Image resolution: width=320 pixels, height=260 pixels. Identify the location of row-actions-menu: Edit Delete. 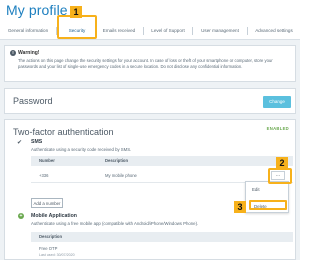
(267, 197).